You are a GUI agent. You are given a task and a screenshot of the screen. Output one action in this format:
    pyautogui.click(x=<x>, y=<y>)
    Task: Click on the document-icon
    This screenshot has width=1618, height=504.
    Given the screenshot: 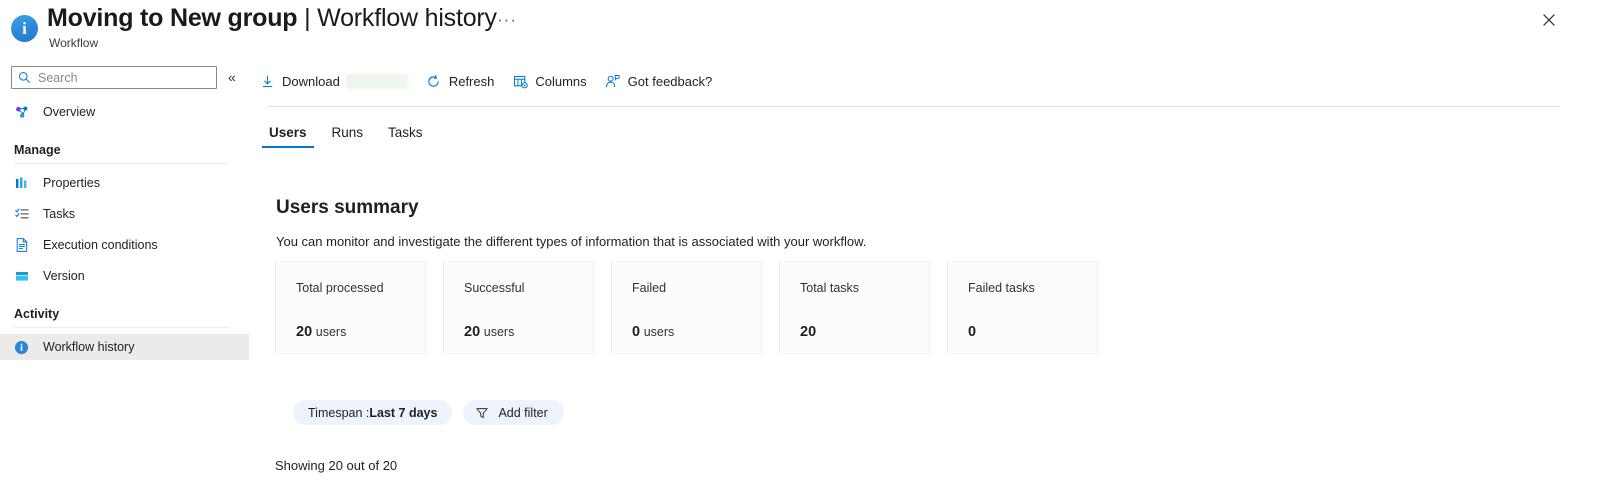 What is the action you would take?
    pyautogui.click(x=23, y=245)
    